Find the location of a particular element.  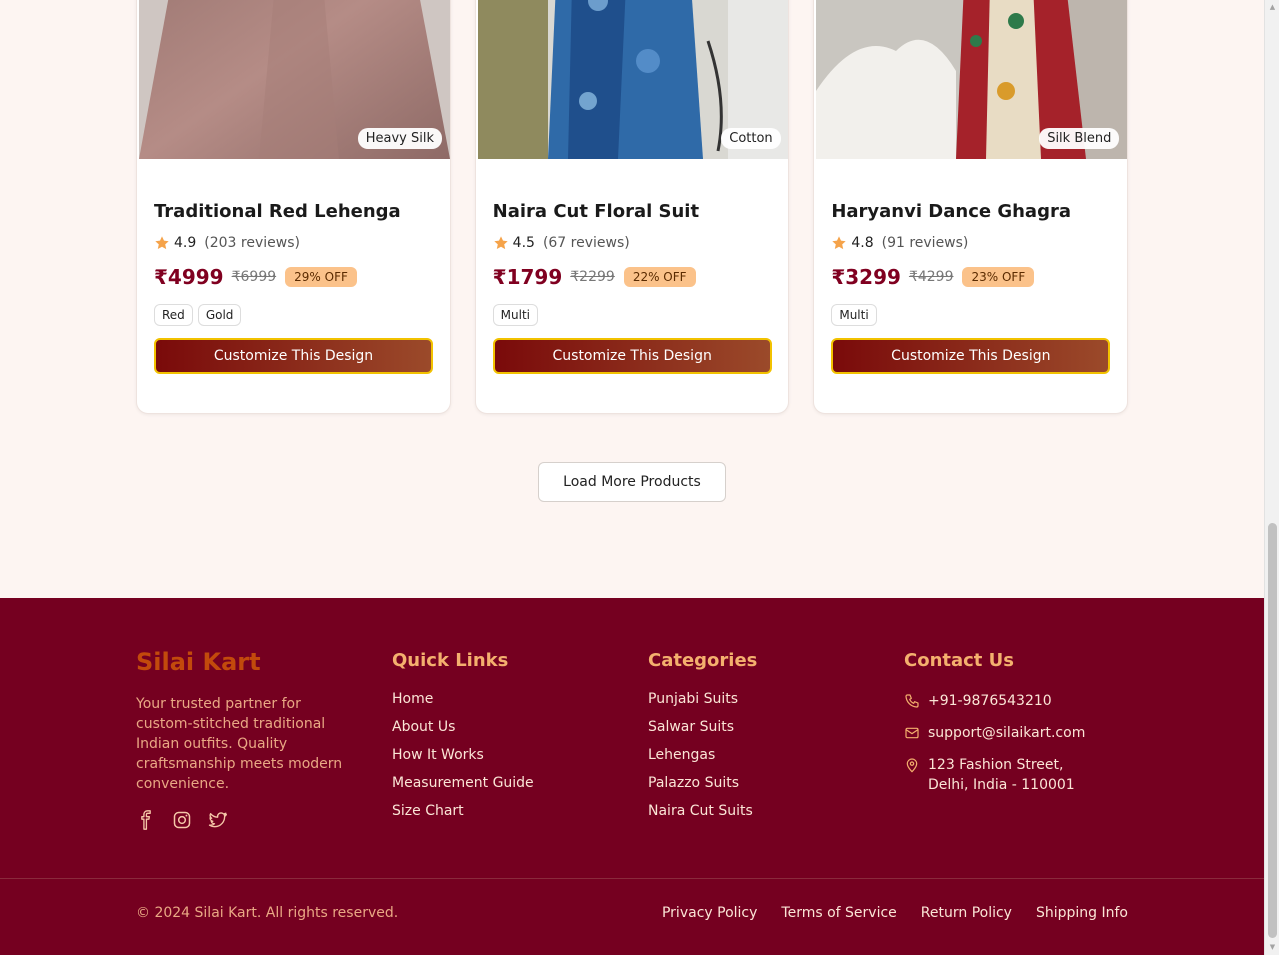

color-tag: Gold is located at coordinates (219, 315).